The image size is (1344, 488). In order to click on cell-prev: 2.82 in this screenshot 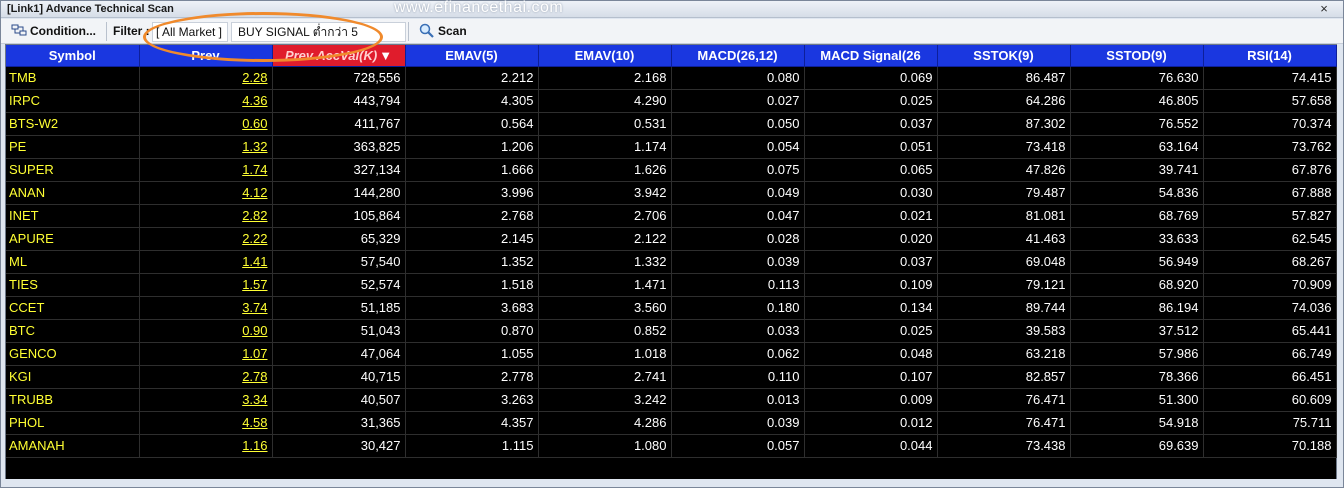, I will do `click(206, 216)`.